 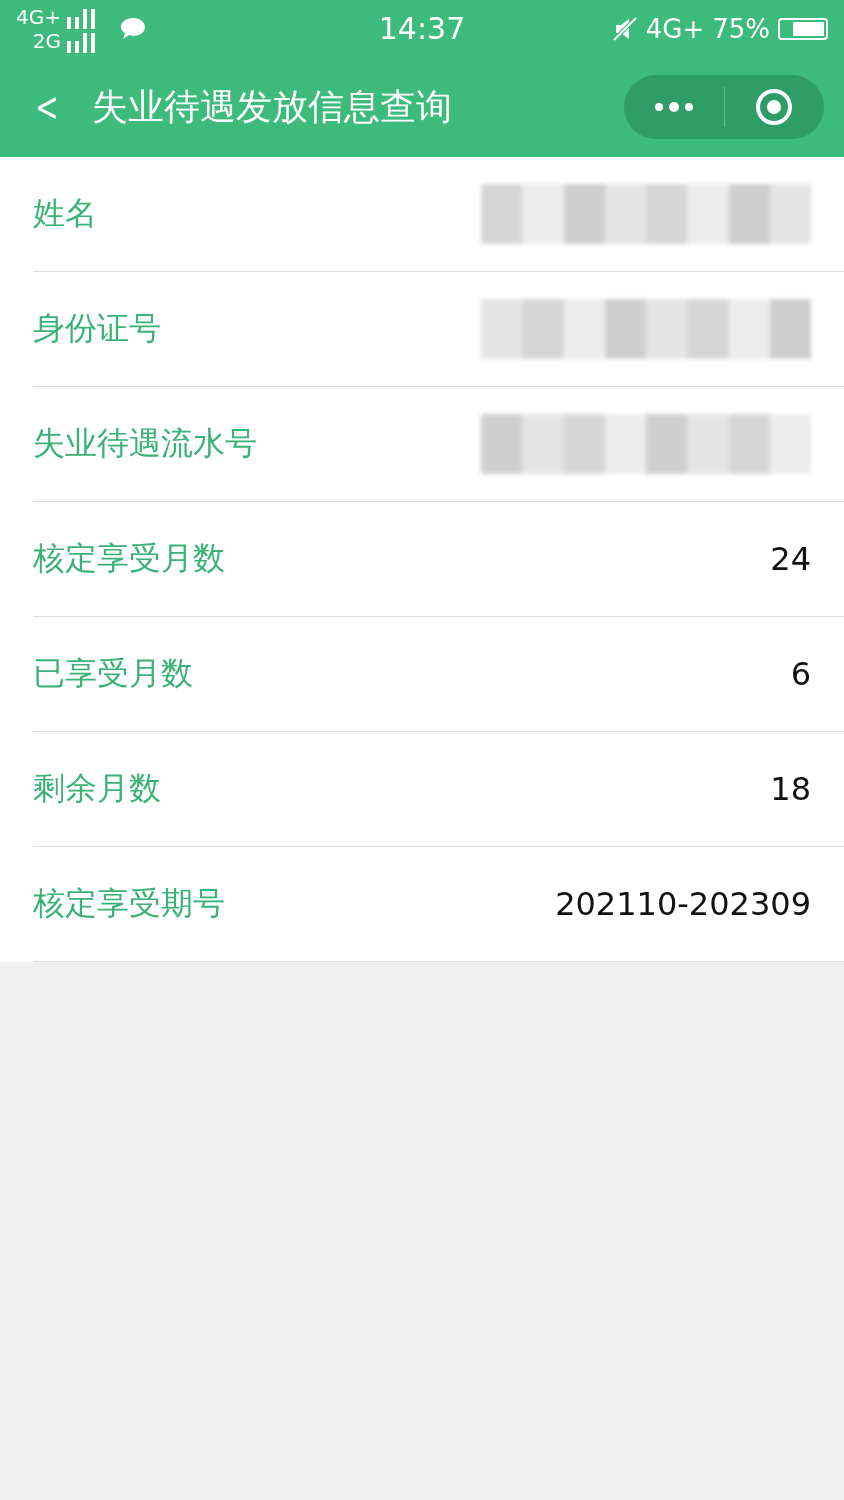 What do you see at coordinates (113, 673) in the screenshot?
I see `field-label: 已享受月数` at bounding box center [113, 673].